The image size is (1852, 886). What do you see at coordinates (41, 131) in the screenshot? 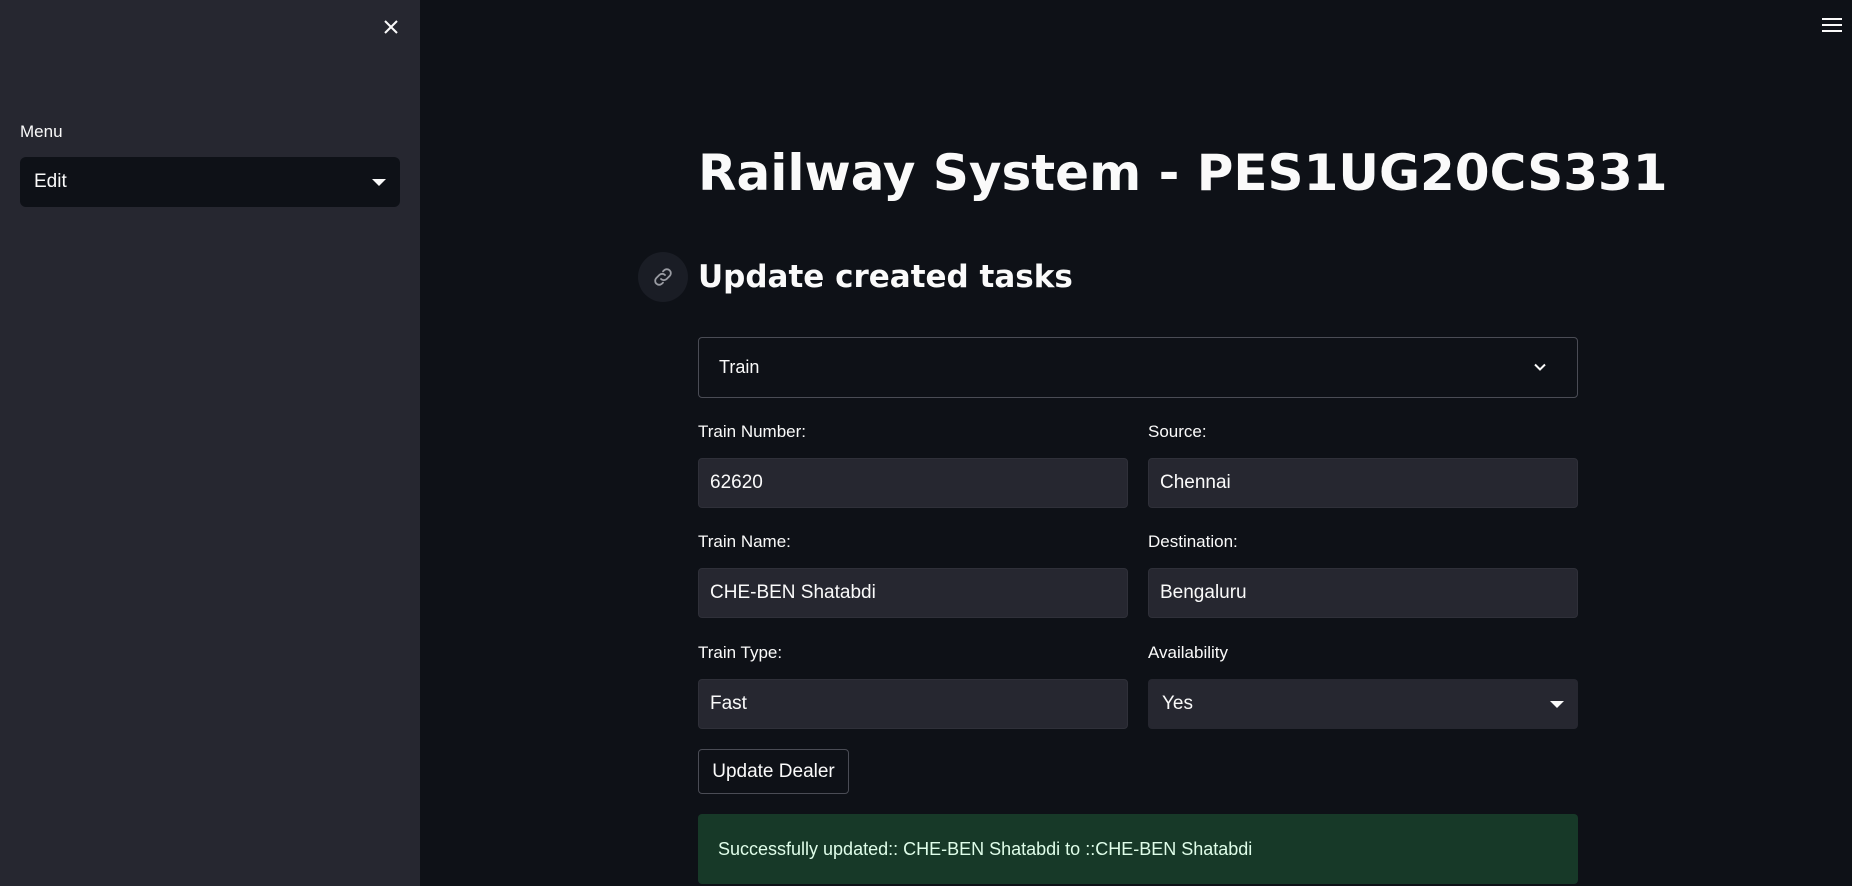
I see `menu-label: Menu` at bounding box center [41, 131].